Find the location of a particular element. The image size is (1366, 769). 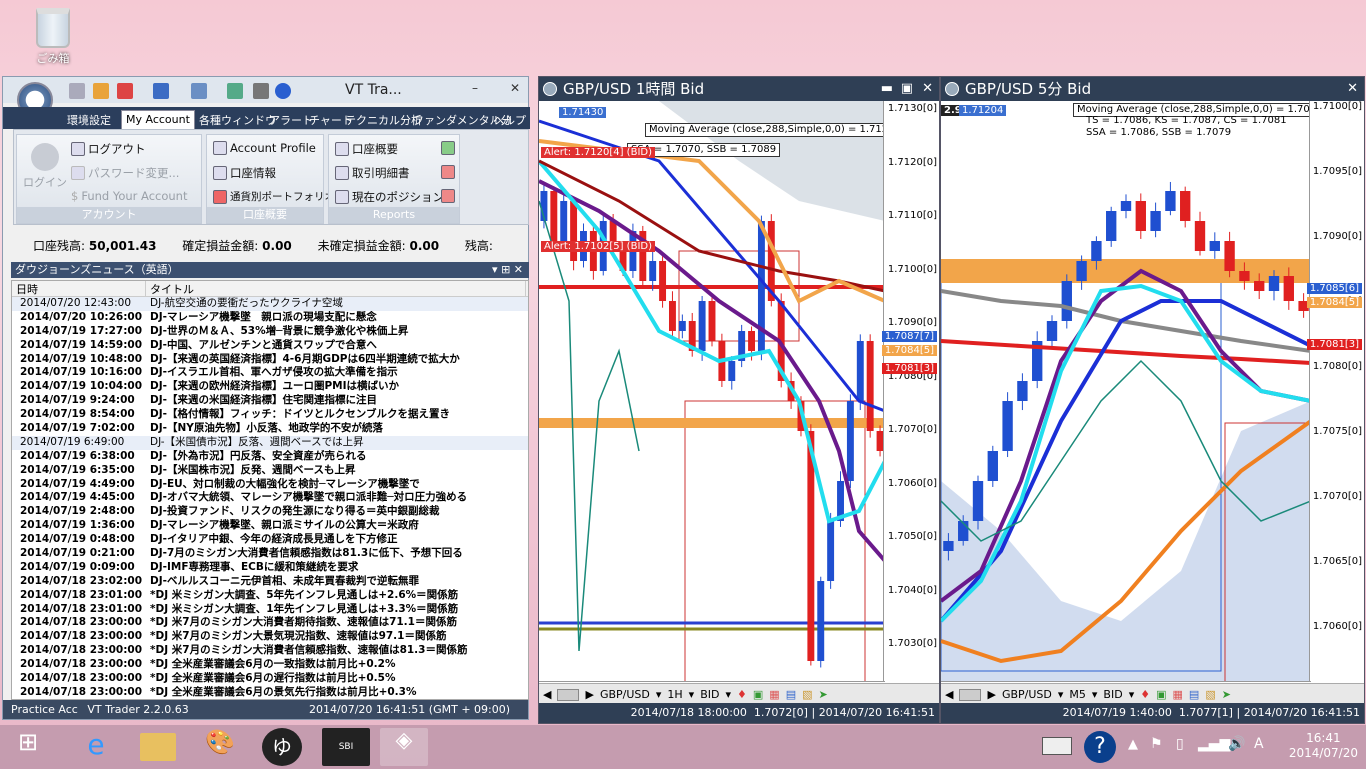

summary-report-button: 口座概要 is located at coordinates (366, 149).